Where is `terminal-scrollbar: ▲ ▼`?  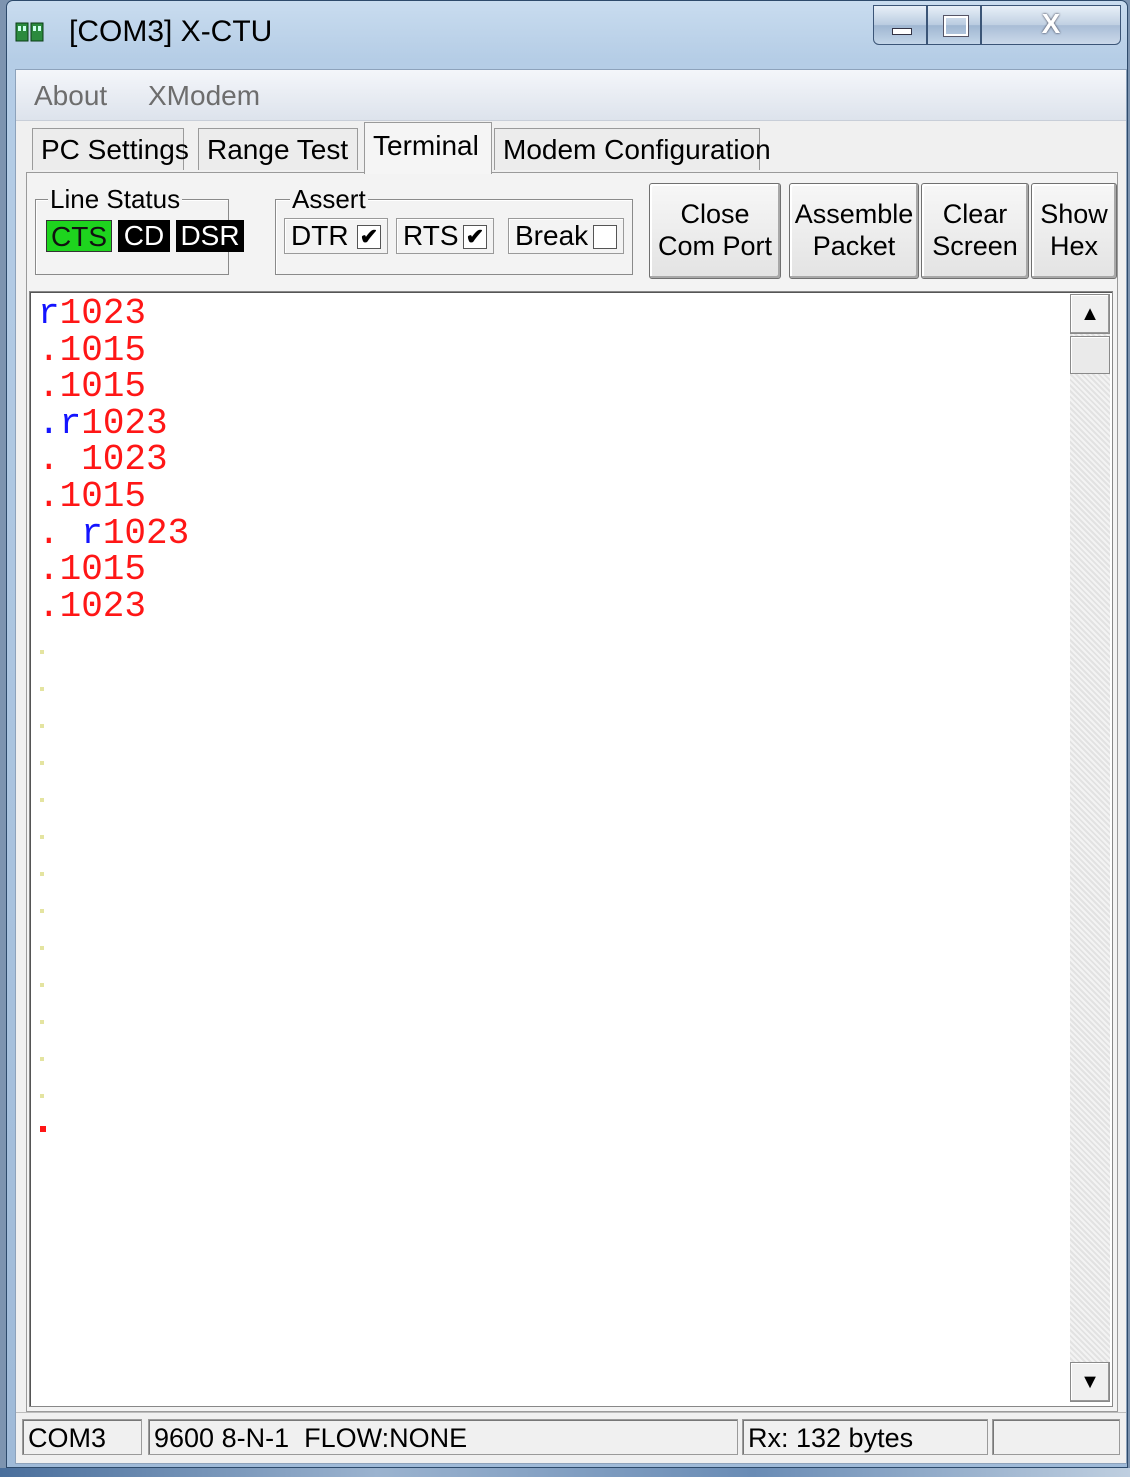 terminal-scrollbar: ▲ ▼ is located at coordinates (1090, 848).